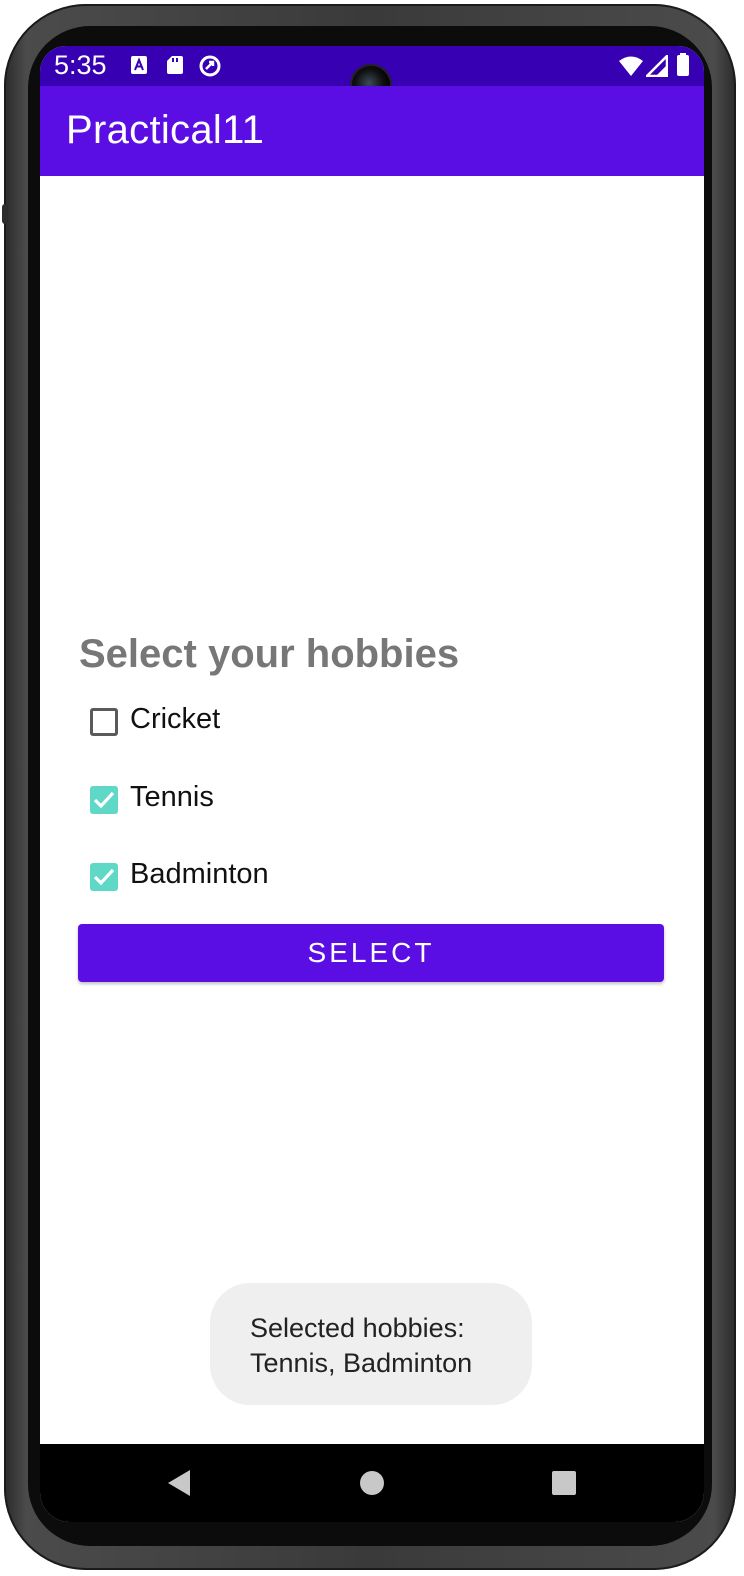 This screenshot has width=744, height=1576. What do you see at coordinates (683, 67) in the screenshot?
I see `battery-icon` at bounding box center [683, 67].